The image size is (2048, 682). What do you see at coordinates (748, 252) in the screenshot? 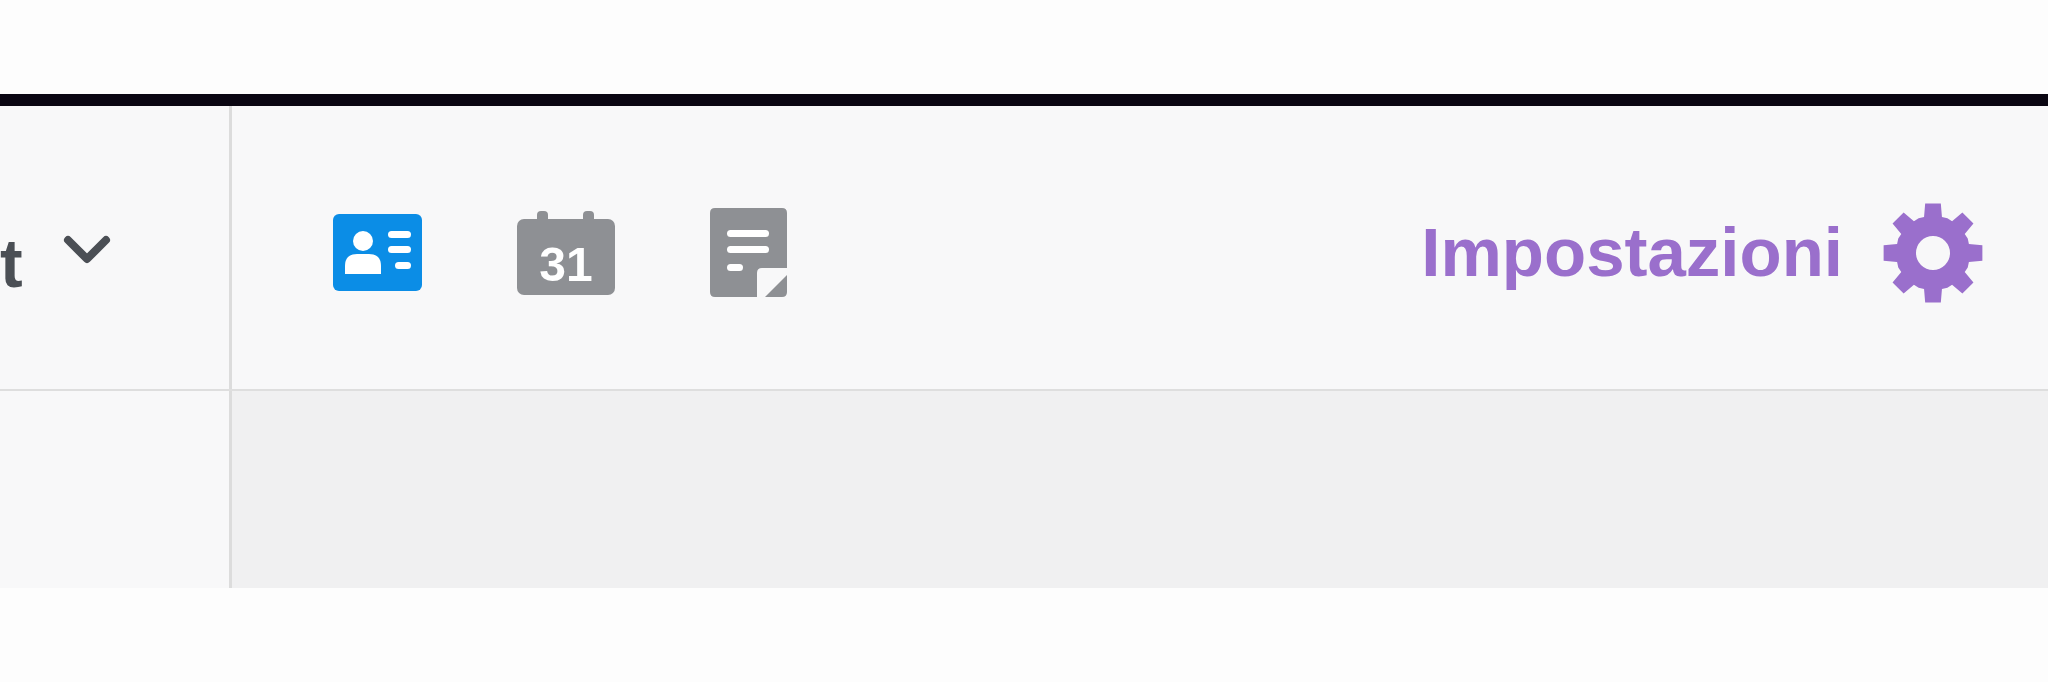
I see `note-icon` at bounding box center [748, 252].